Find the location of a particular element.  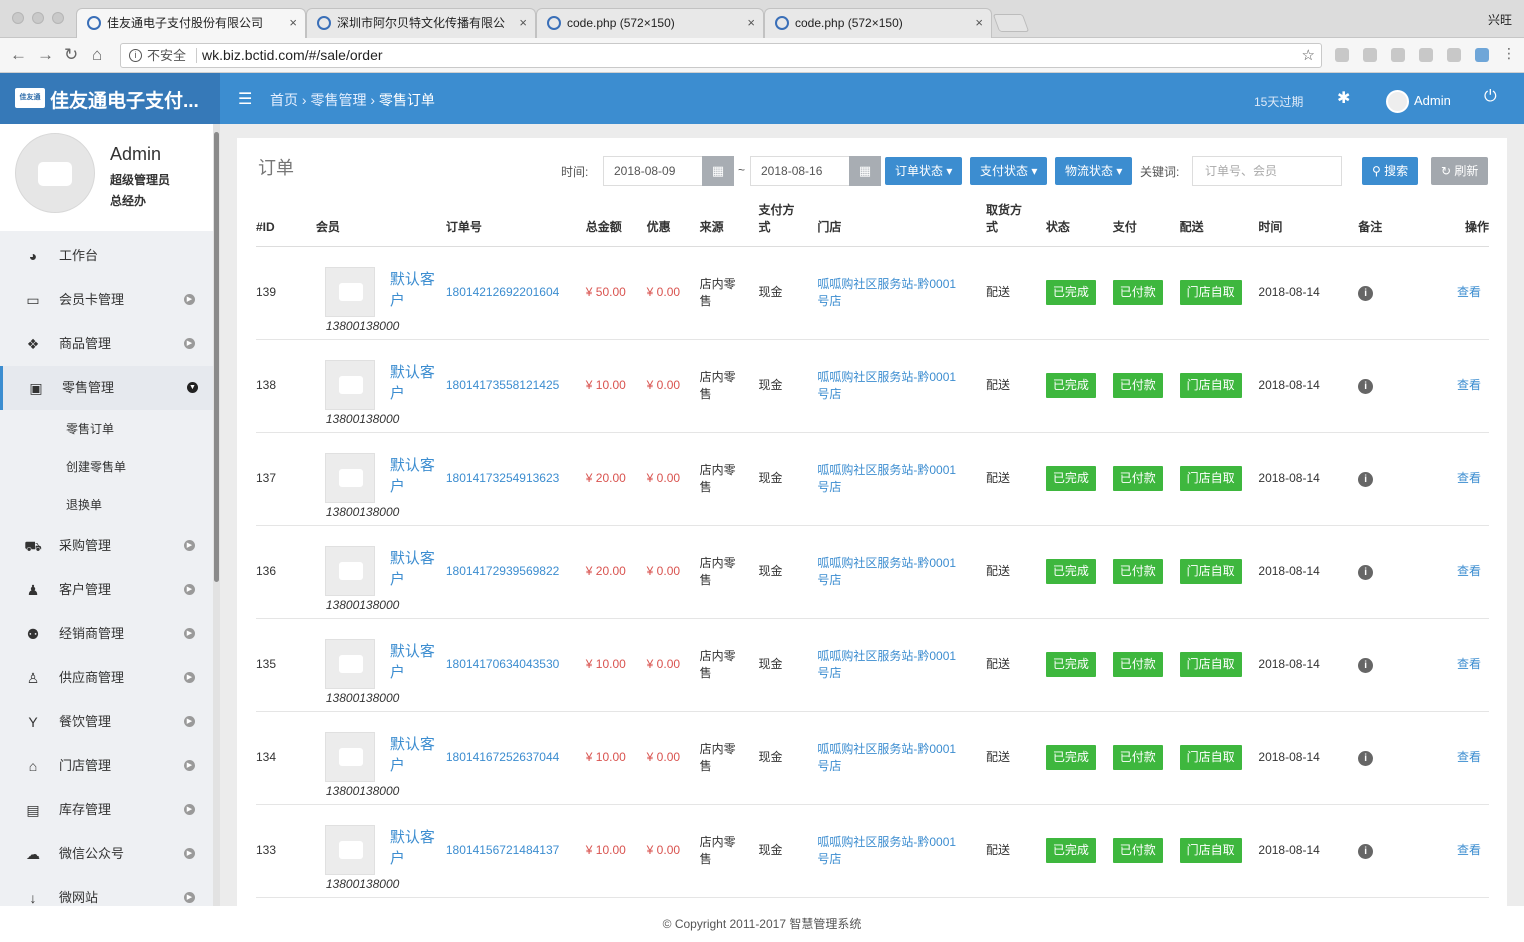

sidebar-item: Y 餐饮管理 ▶ is located at coordinates (106, 722).